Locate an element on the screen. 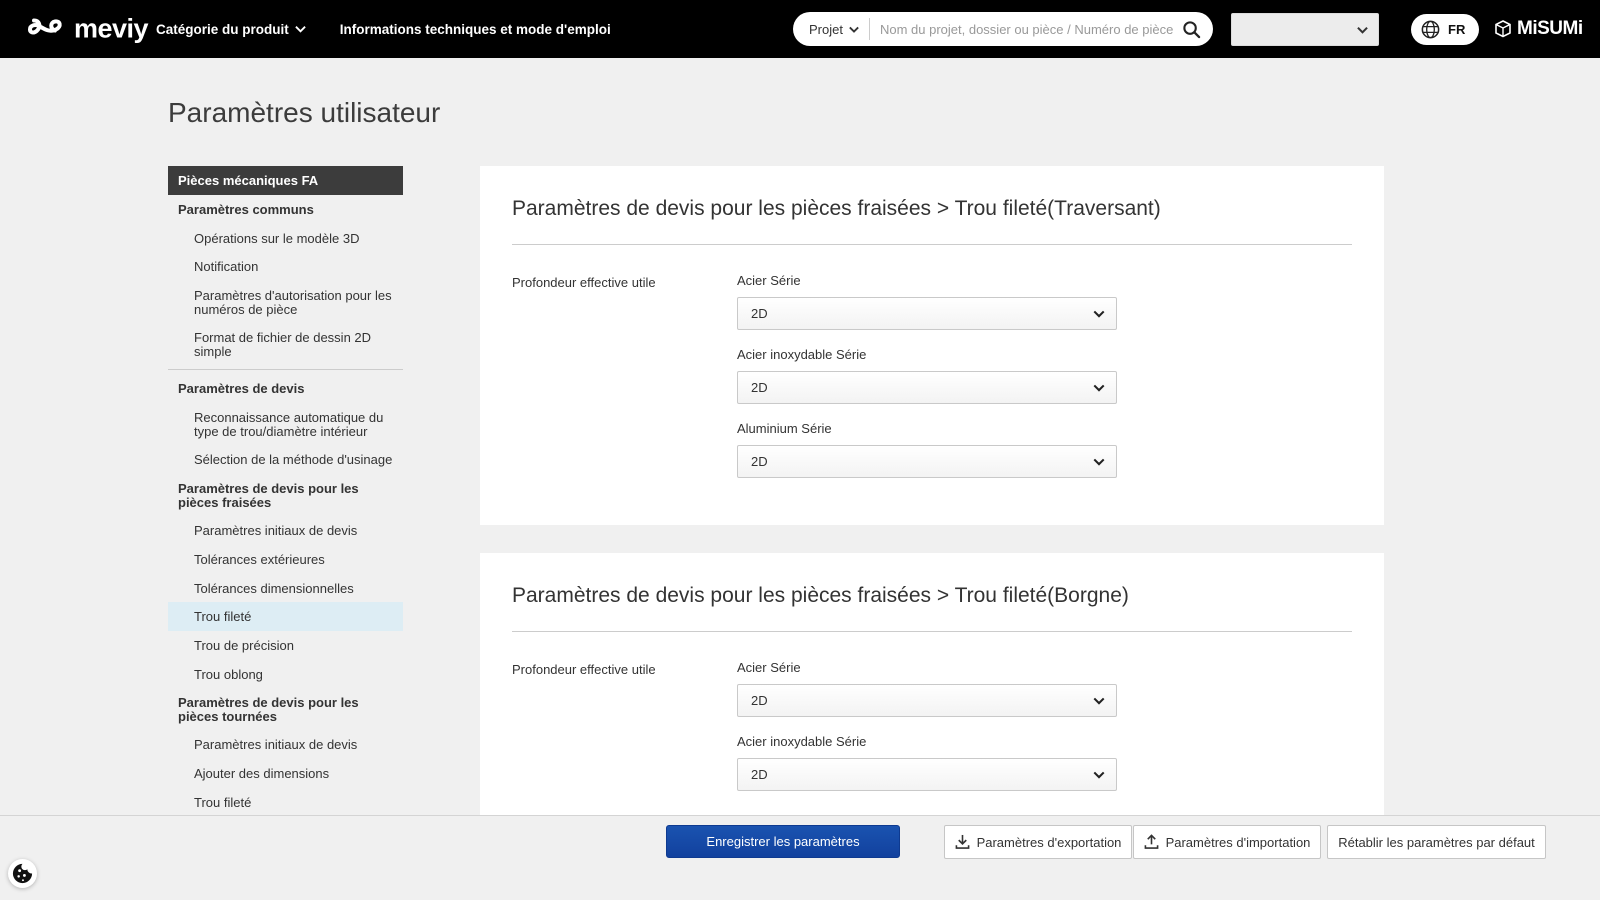  sidebar-item: Sélection de la méthode d'usinage is located at coordinates (285, 459).